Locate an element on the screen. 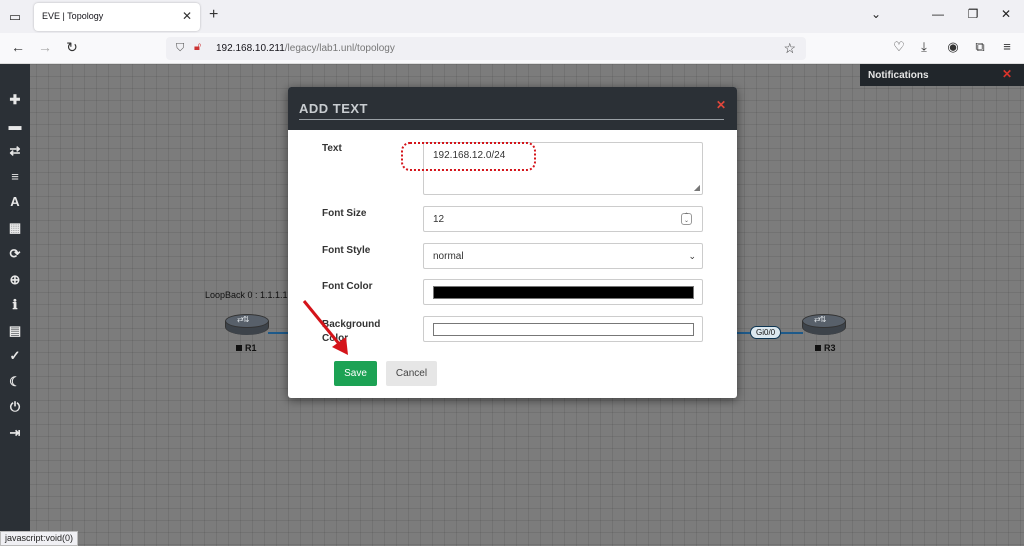 The width and height of the screenshot is (1024, 546). tab-close-icon: ✕ is located at coordinates (187, 16).